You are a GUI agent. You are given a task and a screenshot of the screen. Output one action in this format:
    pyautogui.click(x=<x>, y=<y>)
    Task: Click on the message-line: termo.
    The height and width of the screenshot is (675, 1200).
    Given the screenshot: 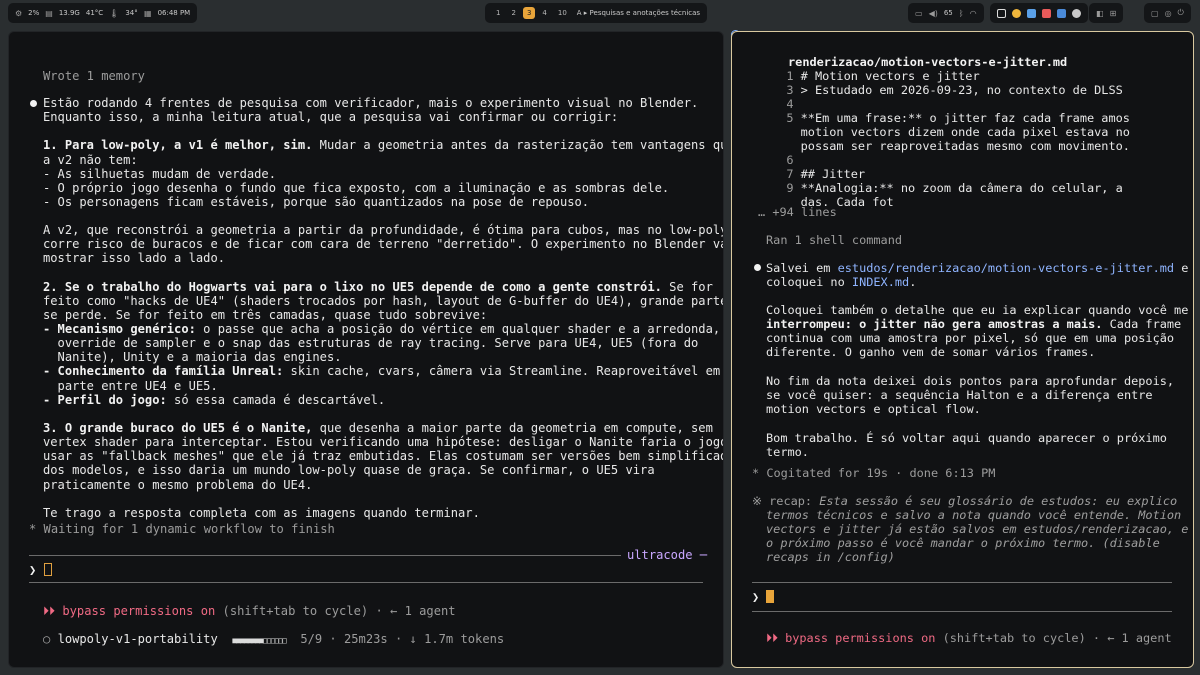 What is the action you would take?
    pyautogui.click(x=787, y=452)
    